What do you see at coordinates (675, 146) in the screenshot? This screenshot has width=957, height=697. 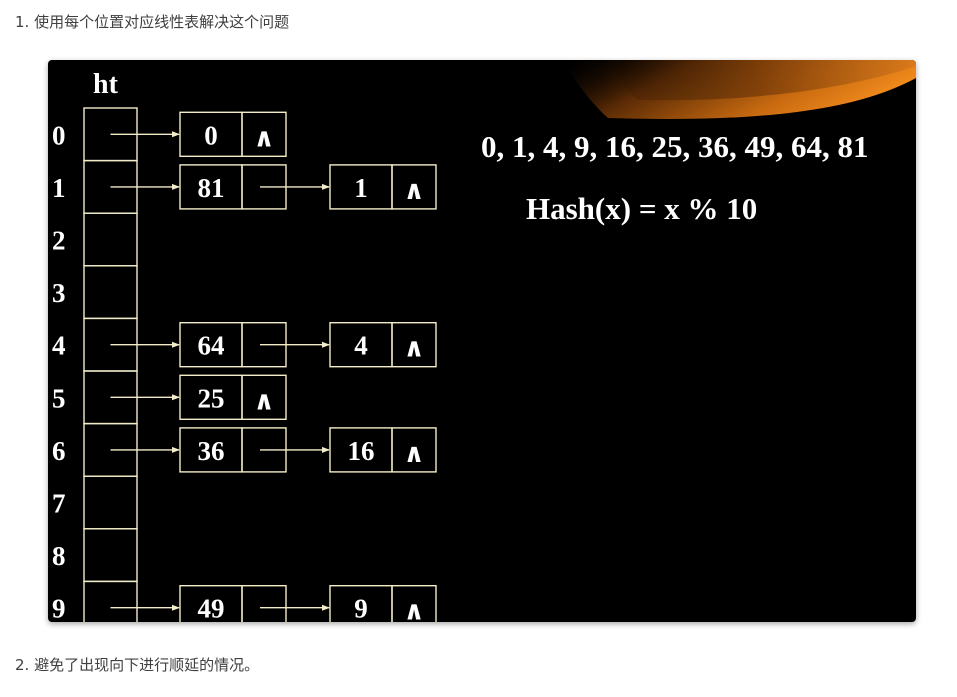 I see `key-sequence: 0, 1, 4, 9, 16, 25, 36, 49, 64, 81` at bounding box center [675, 146].